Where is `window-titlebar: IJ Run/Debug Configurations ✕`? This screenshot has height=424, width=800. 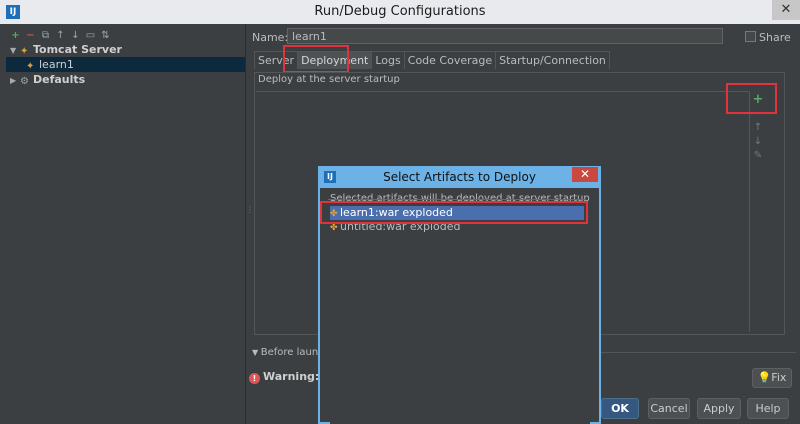
window-titlebar: IJ Run/Debug Configurations ✕ is located at coordinates (400, 12).